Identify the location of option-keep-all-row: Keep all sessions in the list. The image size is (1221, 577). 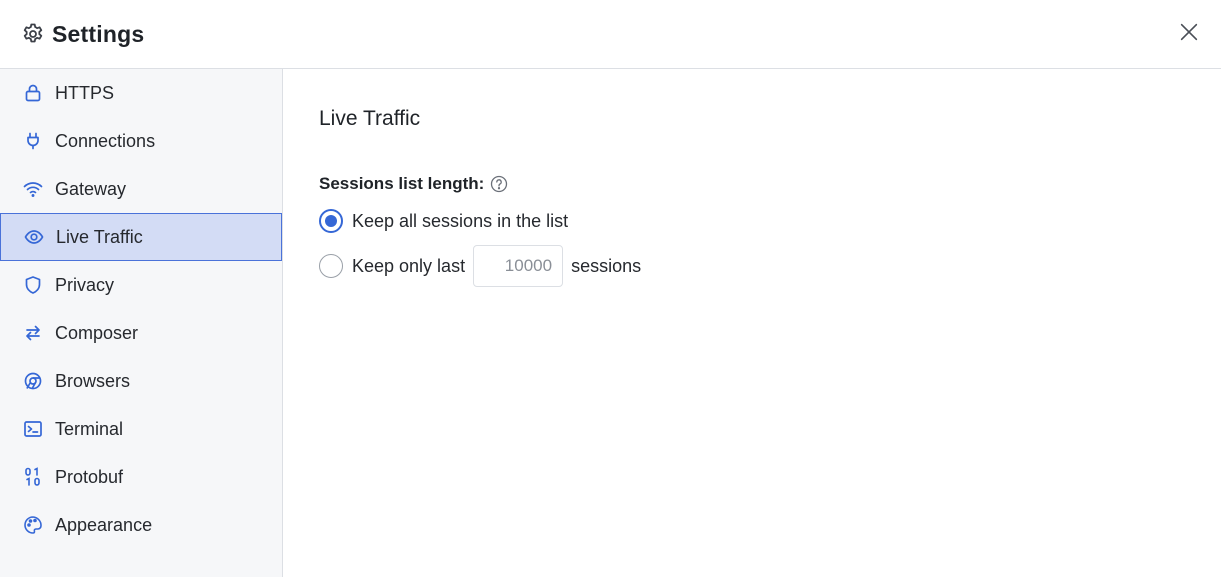
(443, 221).